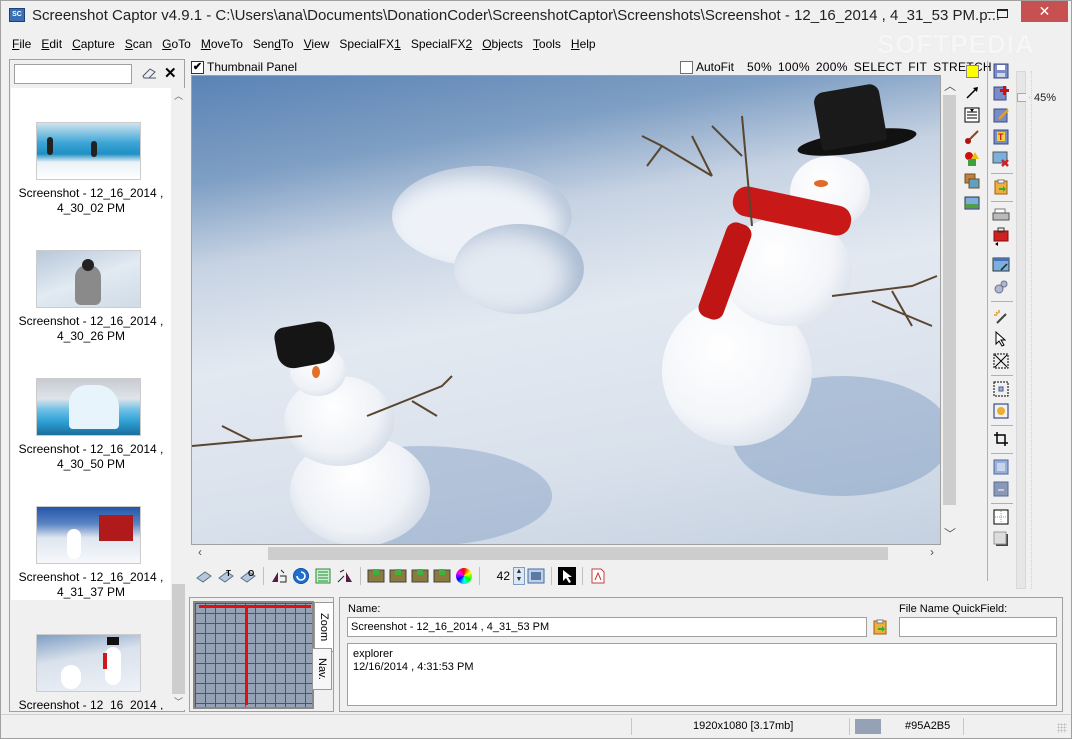 The height and width of the screenshot is (739, 1072). Describe the element at coordinates (1001, 159) in the screenshot. I see `delete-image-icon` at that location.